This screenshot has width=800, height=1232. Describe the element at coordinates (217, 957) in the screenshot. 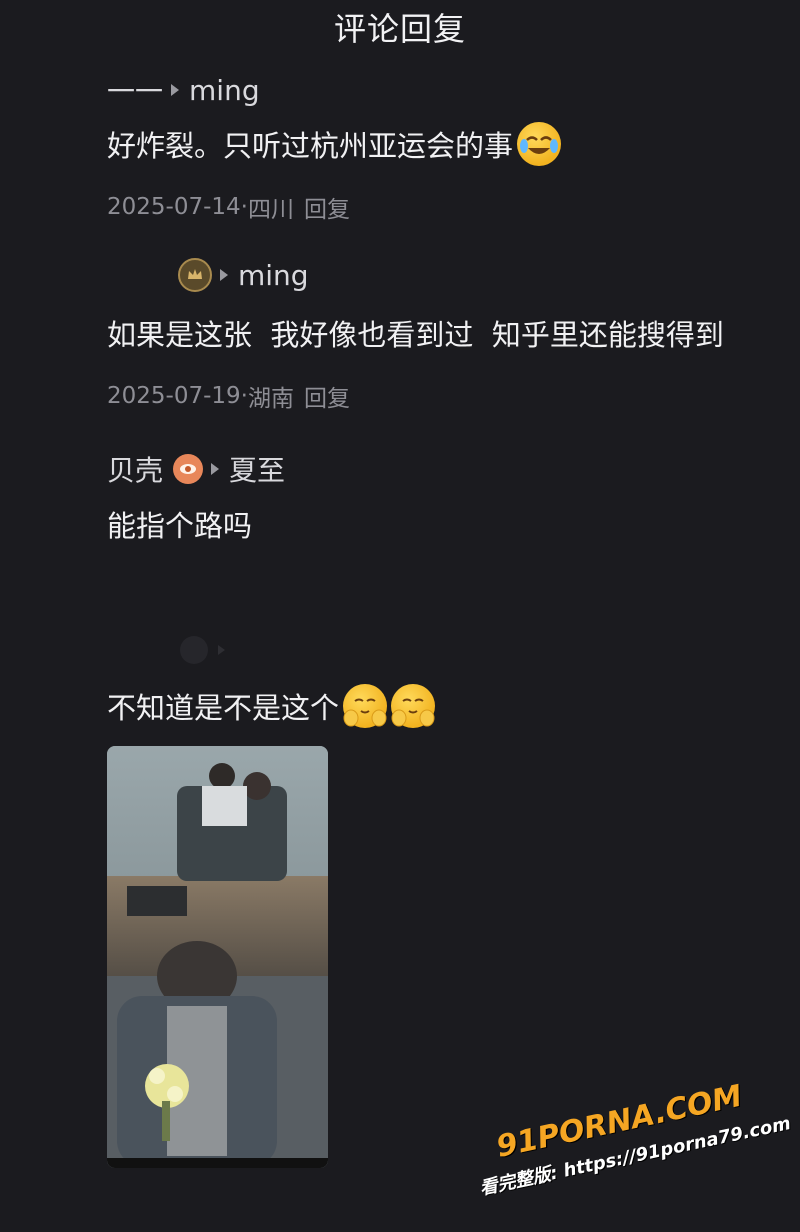

I see `photo-attachment` at that location.